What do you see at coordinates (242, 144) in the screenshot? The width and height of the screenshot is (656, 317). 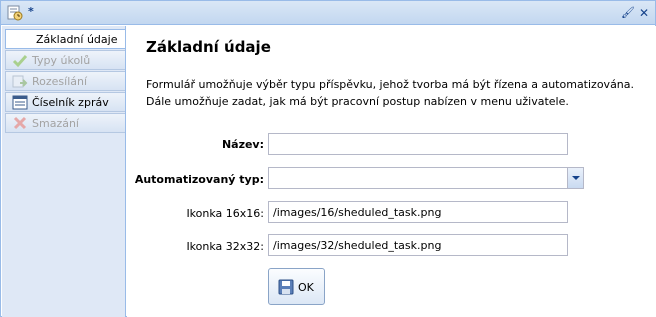 I see `name-label: Název:` at bounding box center [242, 144].